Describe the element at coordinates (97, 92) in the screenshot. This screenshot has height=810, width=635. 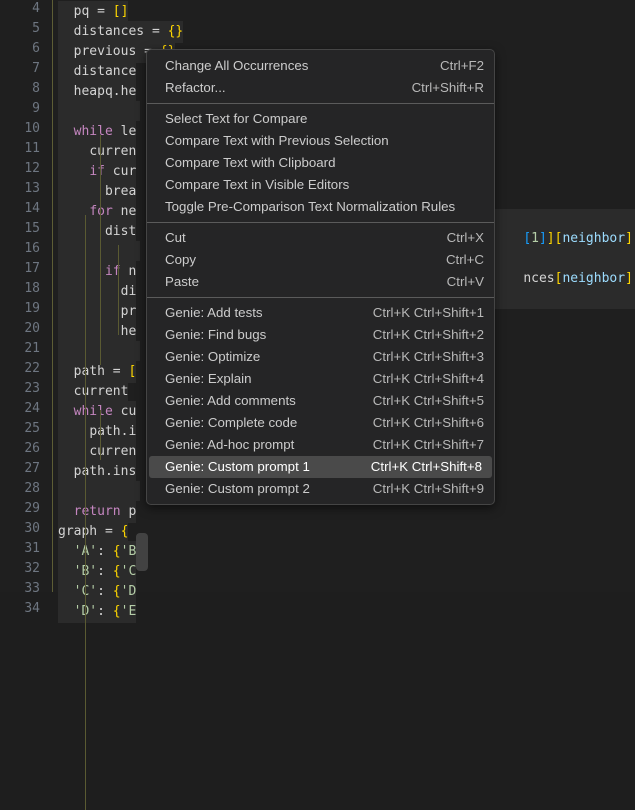
I see `code-line: heapq.he` at that location.